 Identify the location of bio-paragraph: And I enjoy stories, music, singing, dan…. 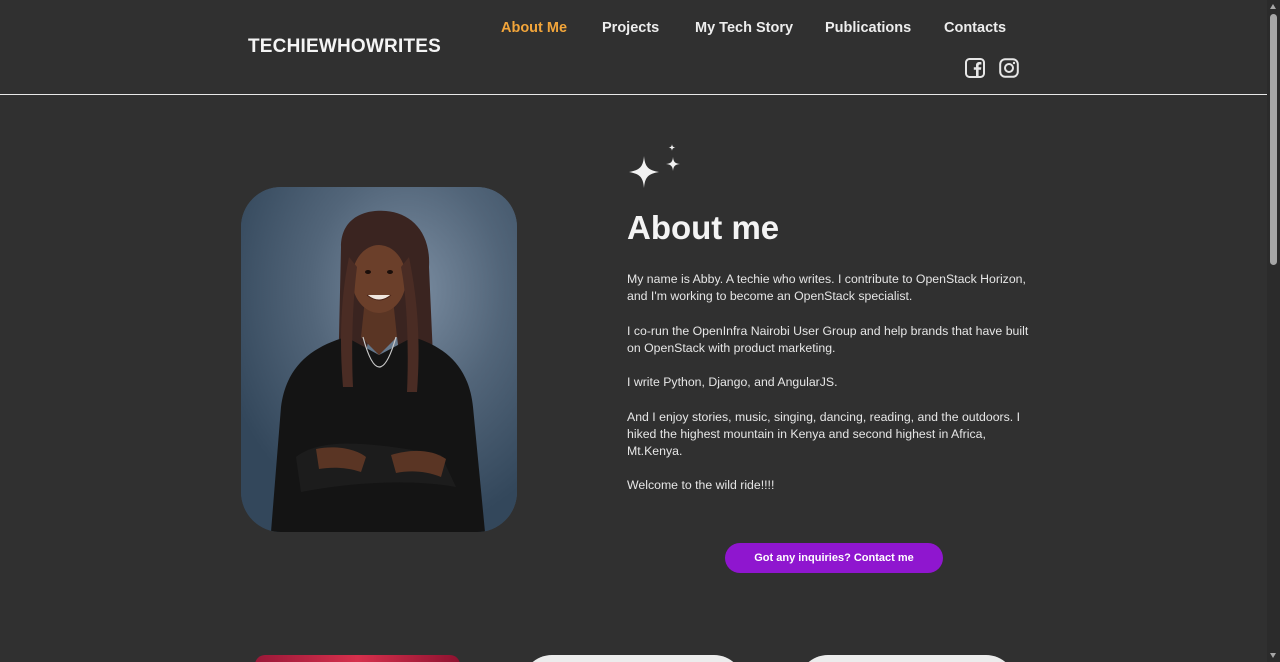
(824, 433).